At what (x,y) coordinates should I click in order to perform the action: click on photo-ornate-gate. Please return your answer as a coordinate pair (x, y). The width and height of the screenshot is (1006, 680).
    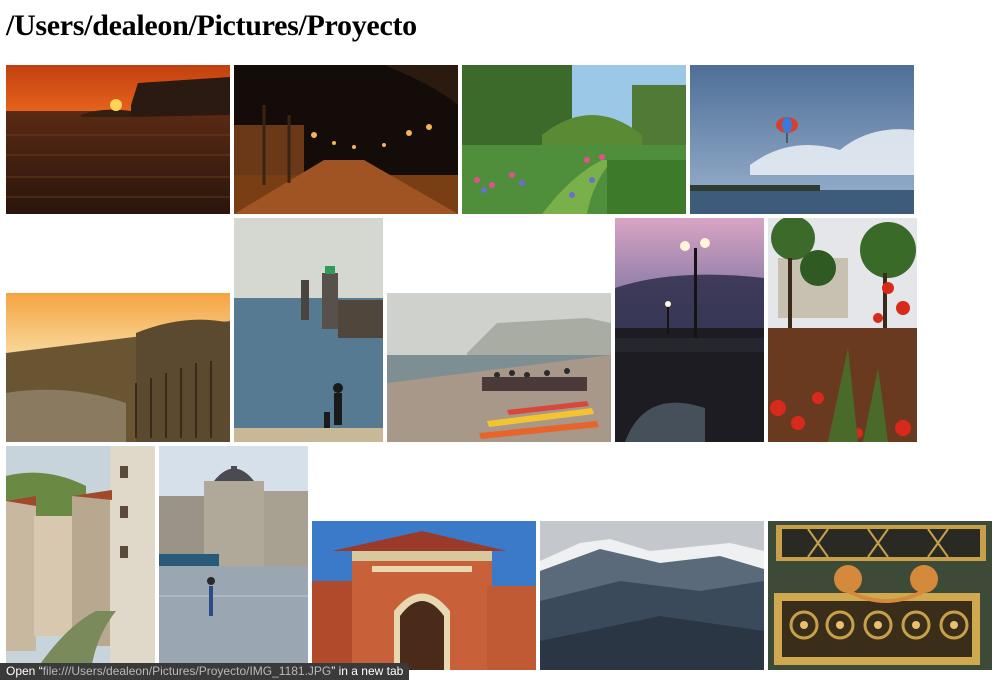
    Looking at the image, I should click on (880, 595).